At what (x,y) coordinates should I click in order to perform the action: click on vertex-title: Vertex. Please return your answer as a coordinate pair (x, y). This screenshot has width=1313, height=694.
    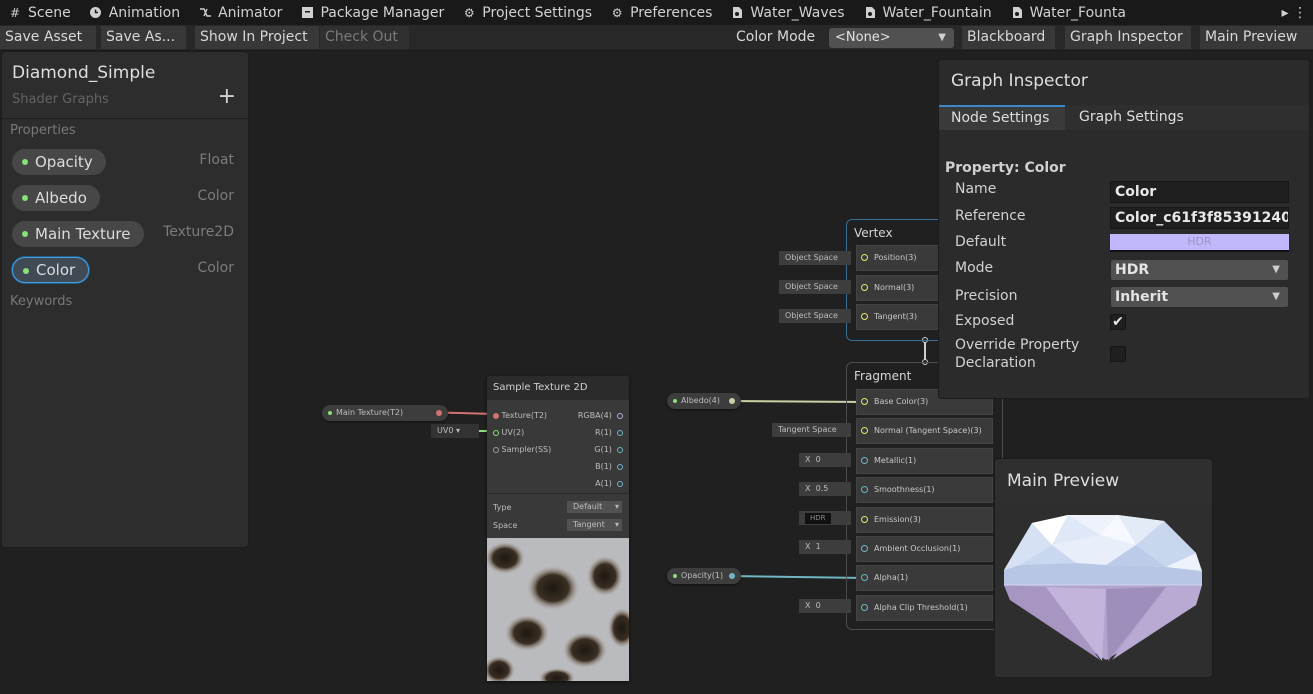
    Looking at the image, I should click on (873, 233).